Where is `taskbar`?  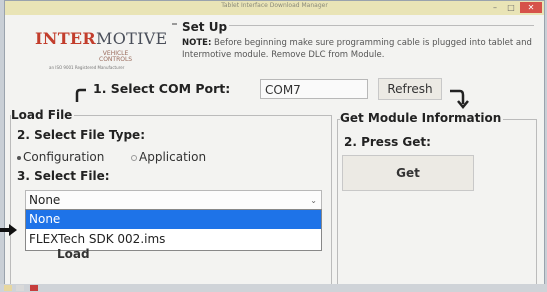
taskbar is located at coordinates (273, 288).